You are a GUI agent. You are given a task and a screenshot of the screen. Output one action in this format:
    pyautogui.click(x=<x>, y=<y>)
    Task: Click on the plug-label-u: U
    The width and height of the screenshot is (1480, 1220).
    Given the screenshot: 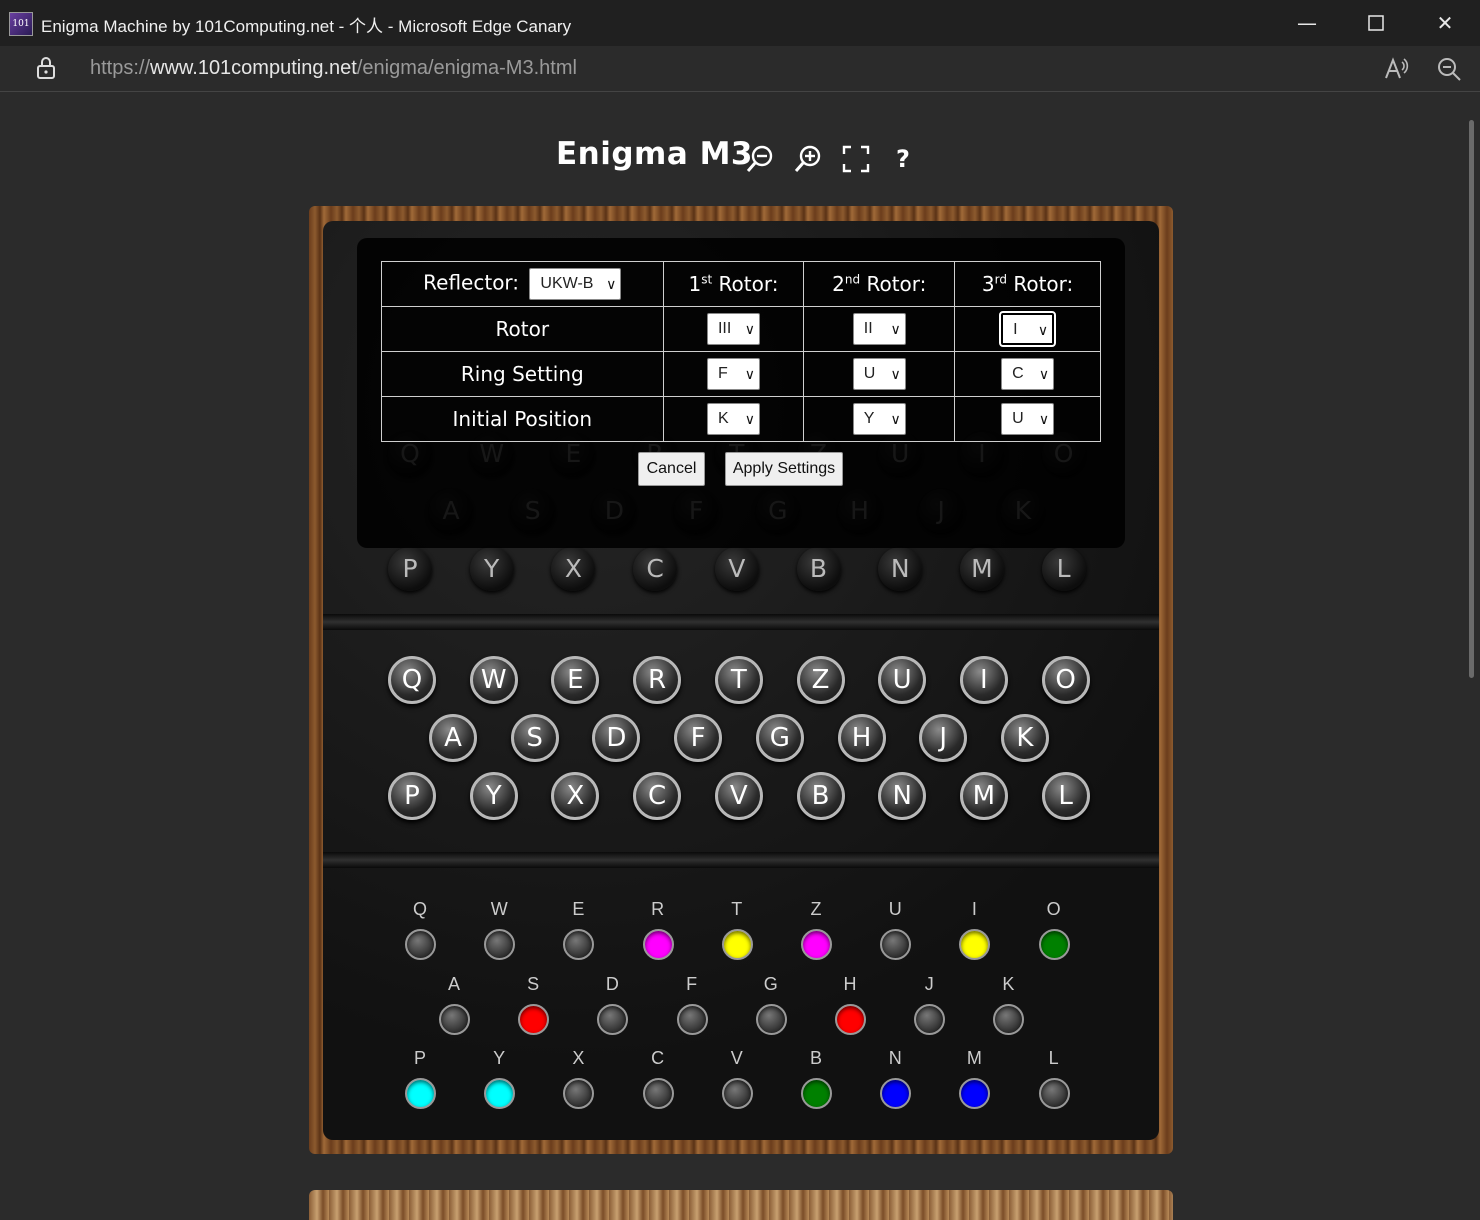 What is the action you would take?
    pyautogui.click(x=895, y=909)
    